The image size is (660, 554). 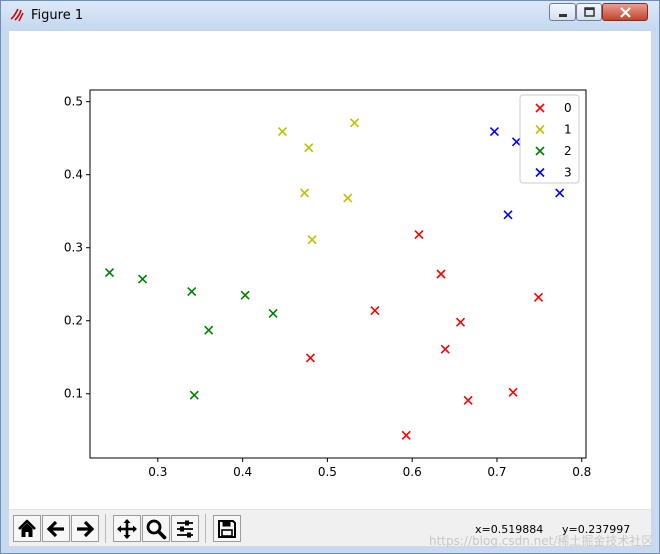 I want to click on arrow-right-icon, so click(x=86, y=529).